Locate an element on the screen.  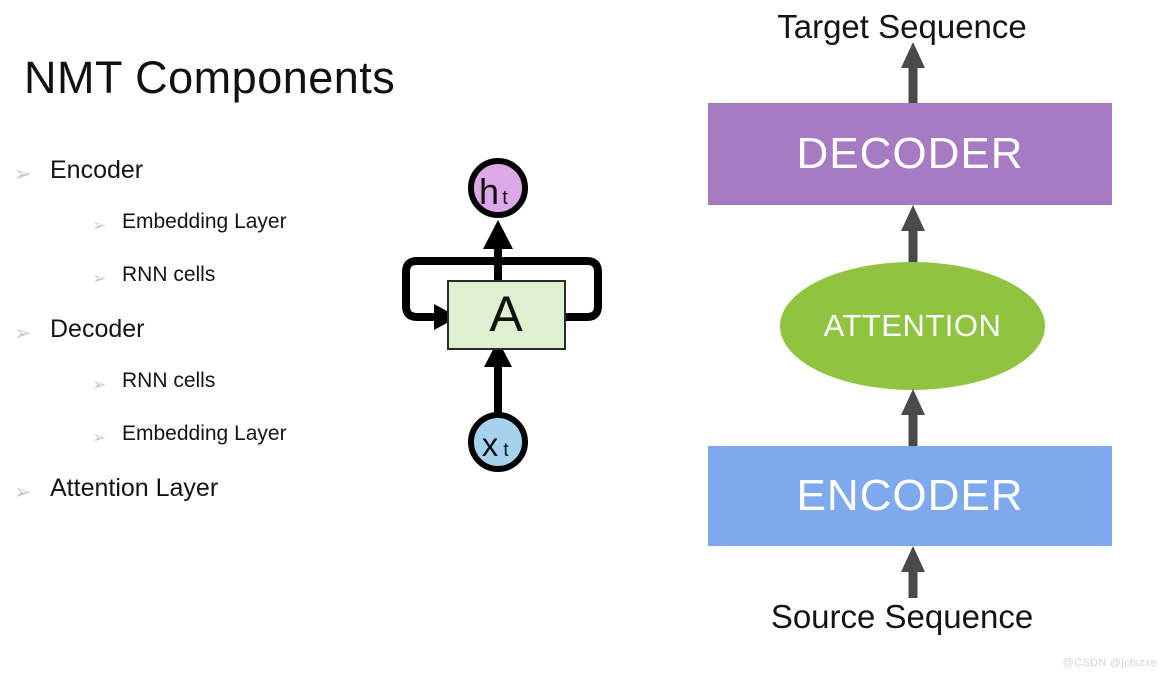
rnn-cell-body: A is located at coordinates (506, 315).